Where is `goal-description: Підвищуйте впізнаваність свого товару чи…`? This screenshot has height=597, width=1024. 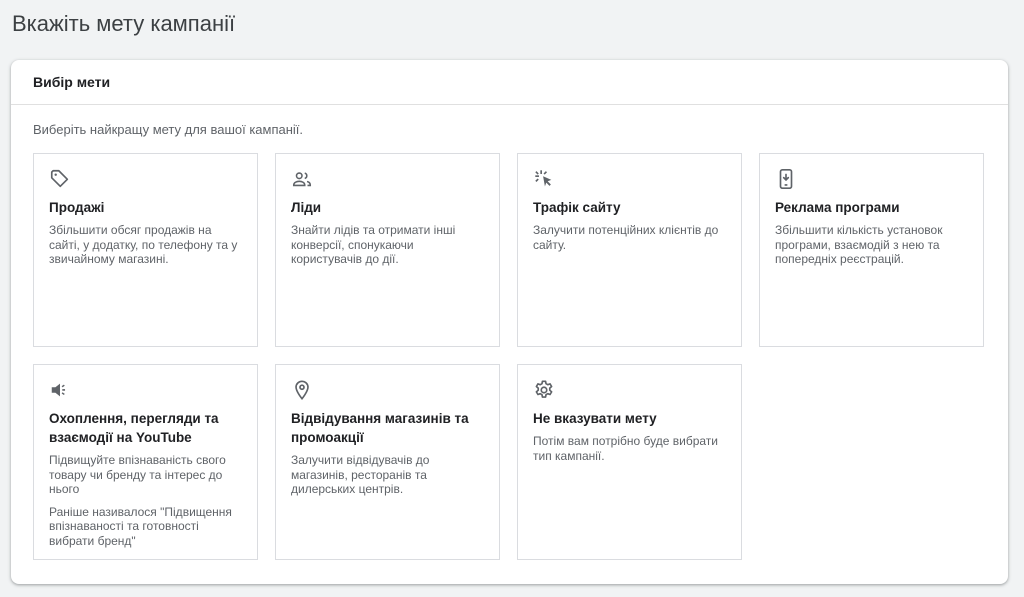 goal-description: Підвищуйте впізнаваність свого товару чи… is located at coordinates (137, 474).